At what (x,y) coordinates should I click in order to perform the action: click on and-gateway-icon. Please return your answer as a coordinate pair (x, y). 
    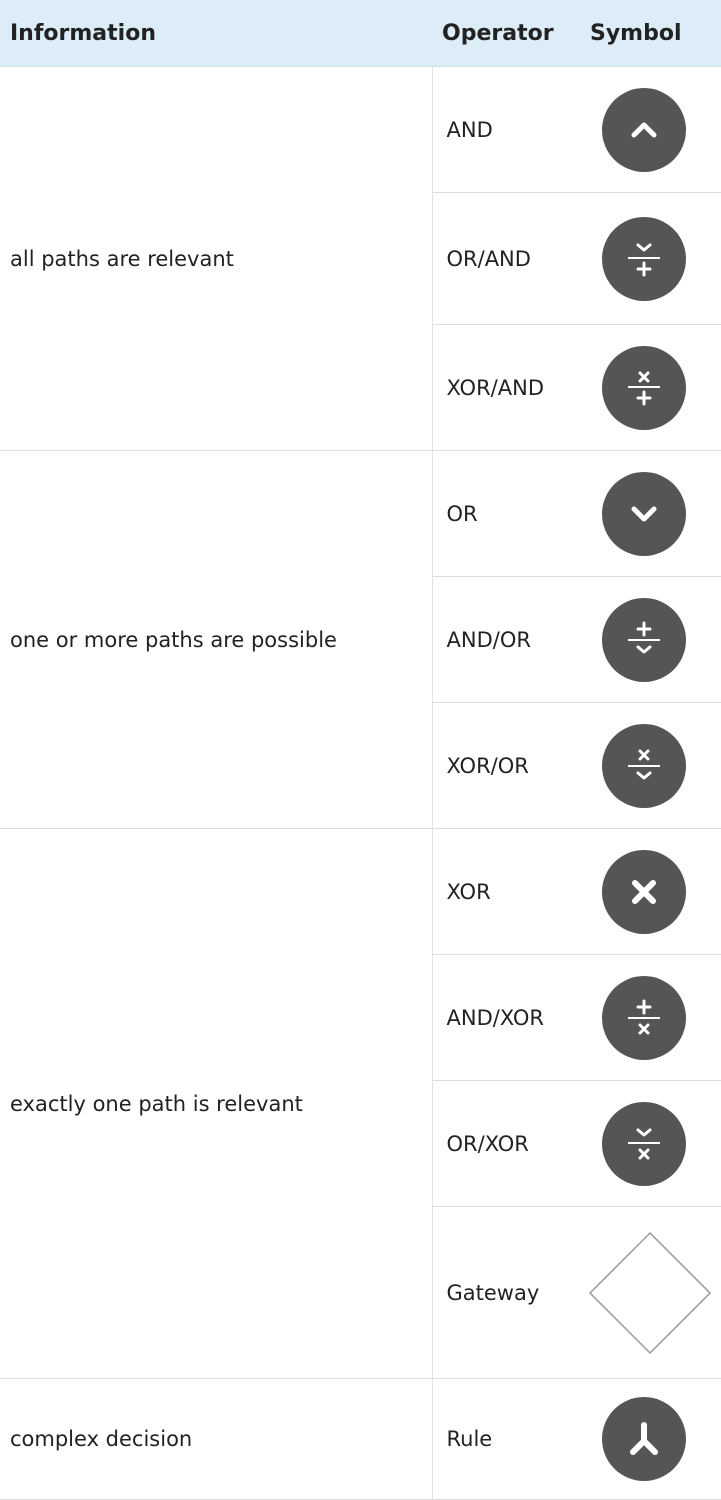
    Looking at the image, I should click on (644, 129).